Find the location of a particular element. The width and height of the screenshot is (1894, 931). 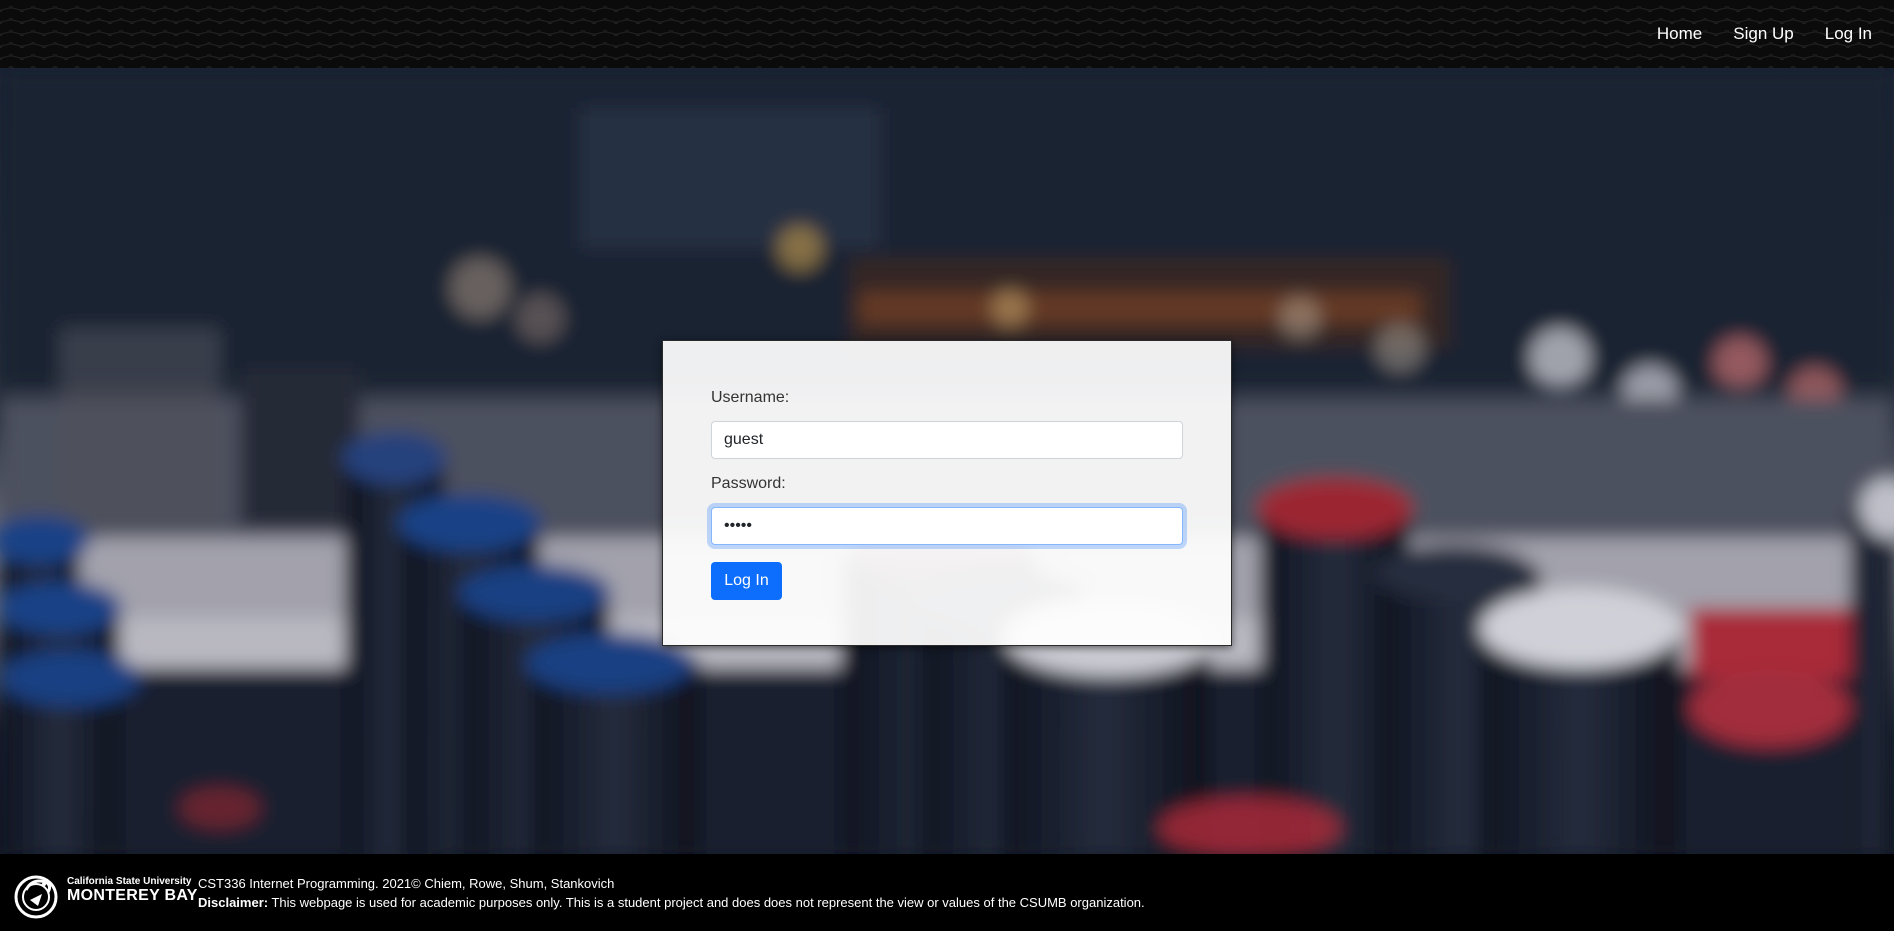

csumb-otter-logo-icon is located at coordinates (36, 897).